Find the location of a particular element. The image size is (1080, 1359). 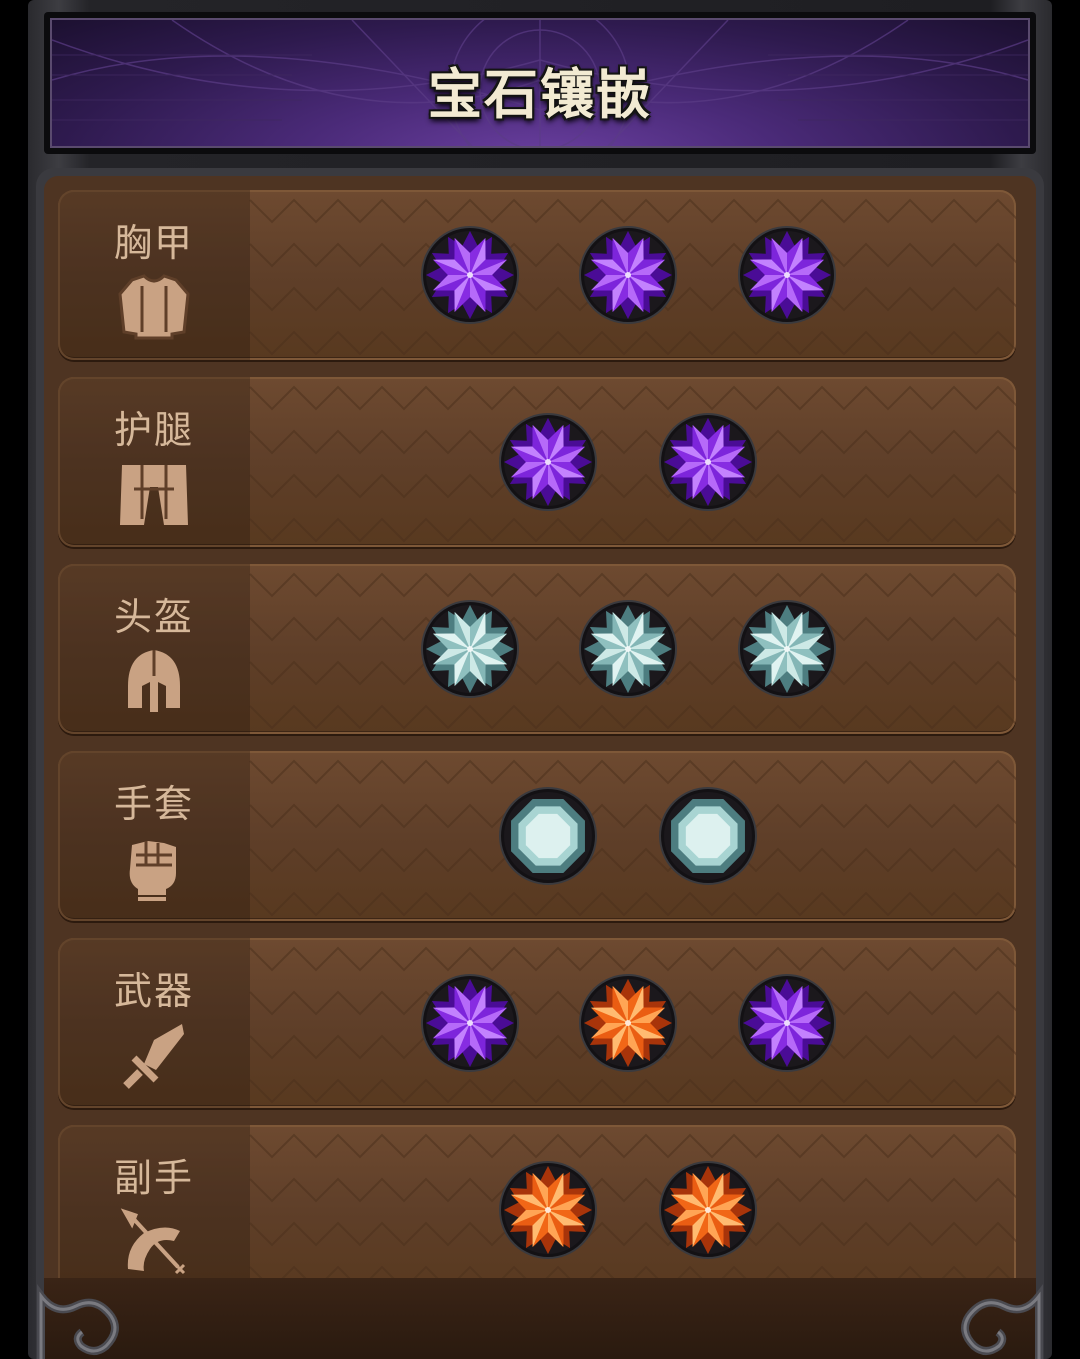

slot-label: 副手 is located at coordinates (153, 1178).